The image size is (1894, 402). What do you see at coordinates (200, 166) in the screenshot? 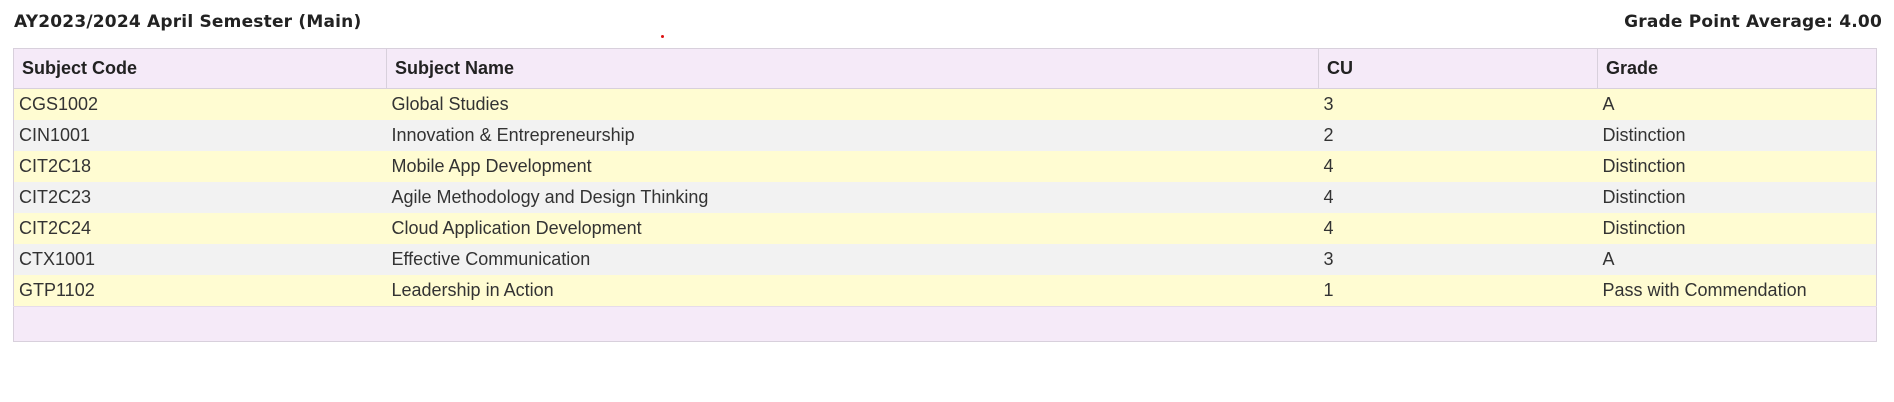
I see `subject-code-cell: CIT2C18` at bounding box center [200, 166].